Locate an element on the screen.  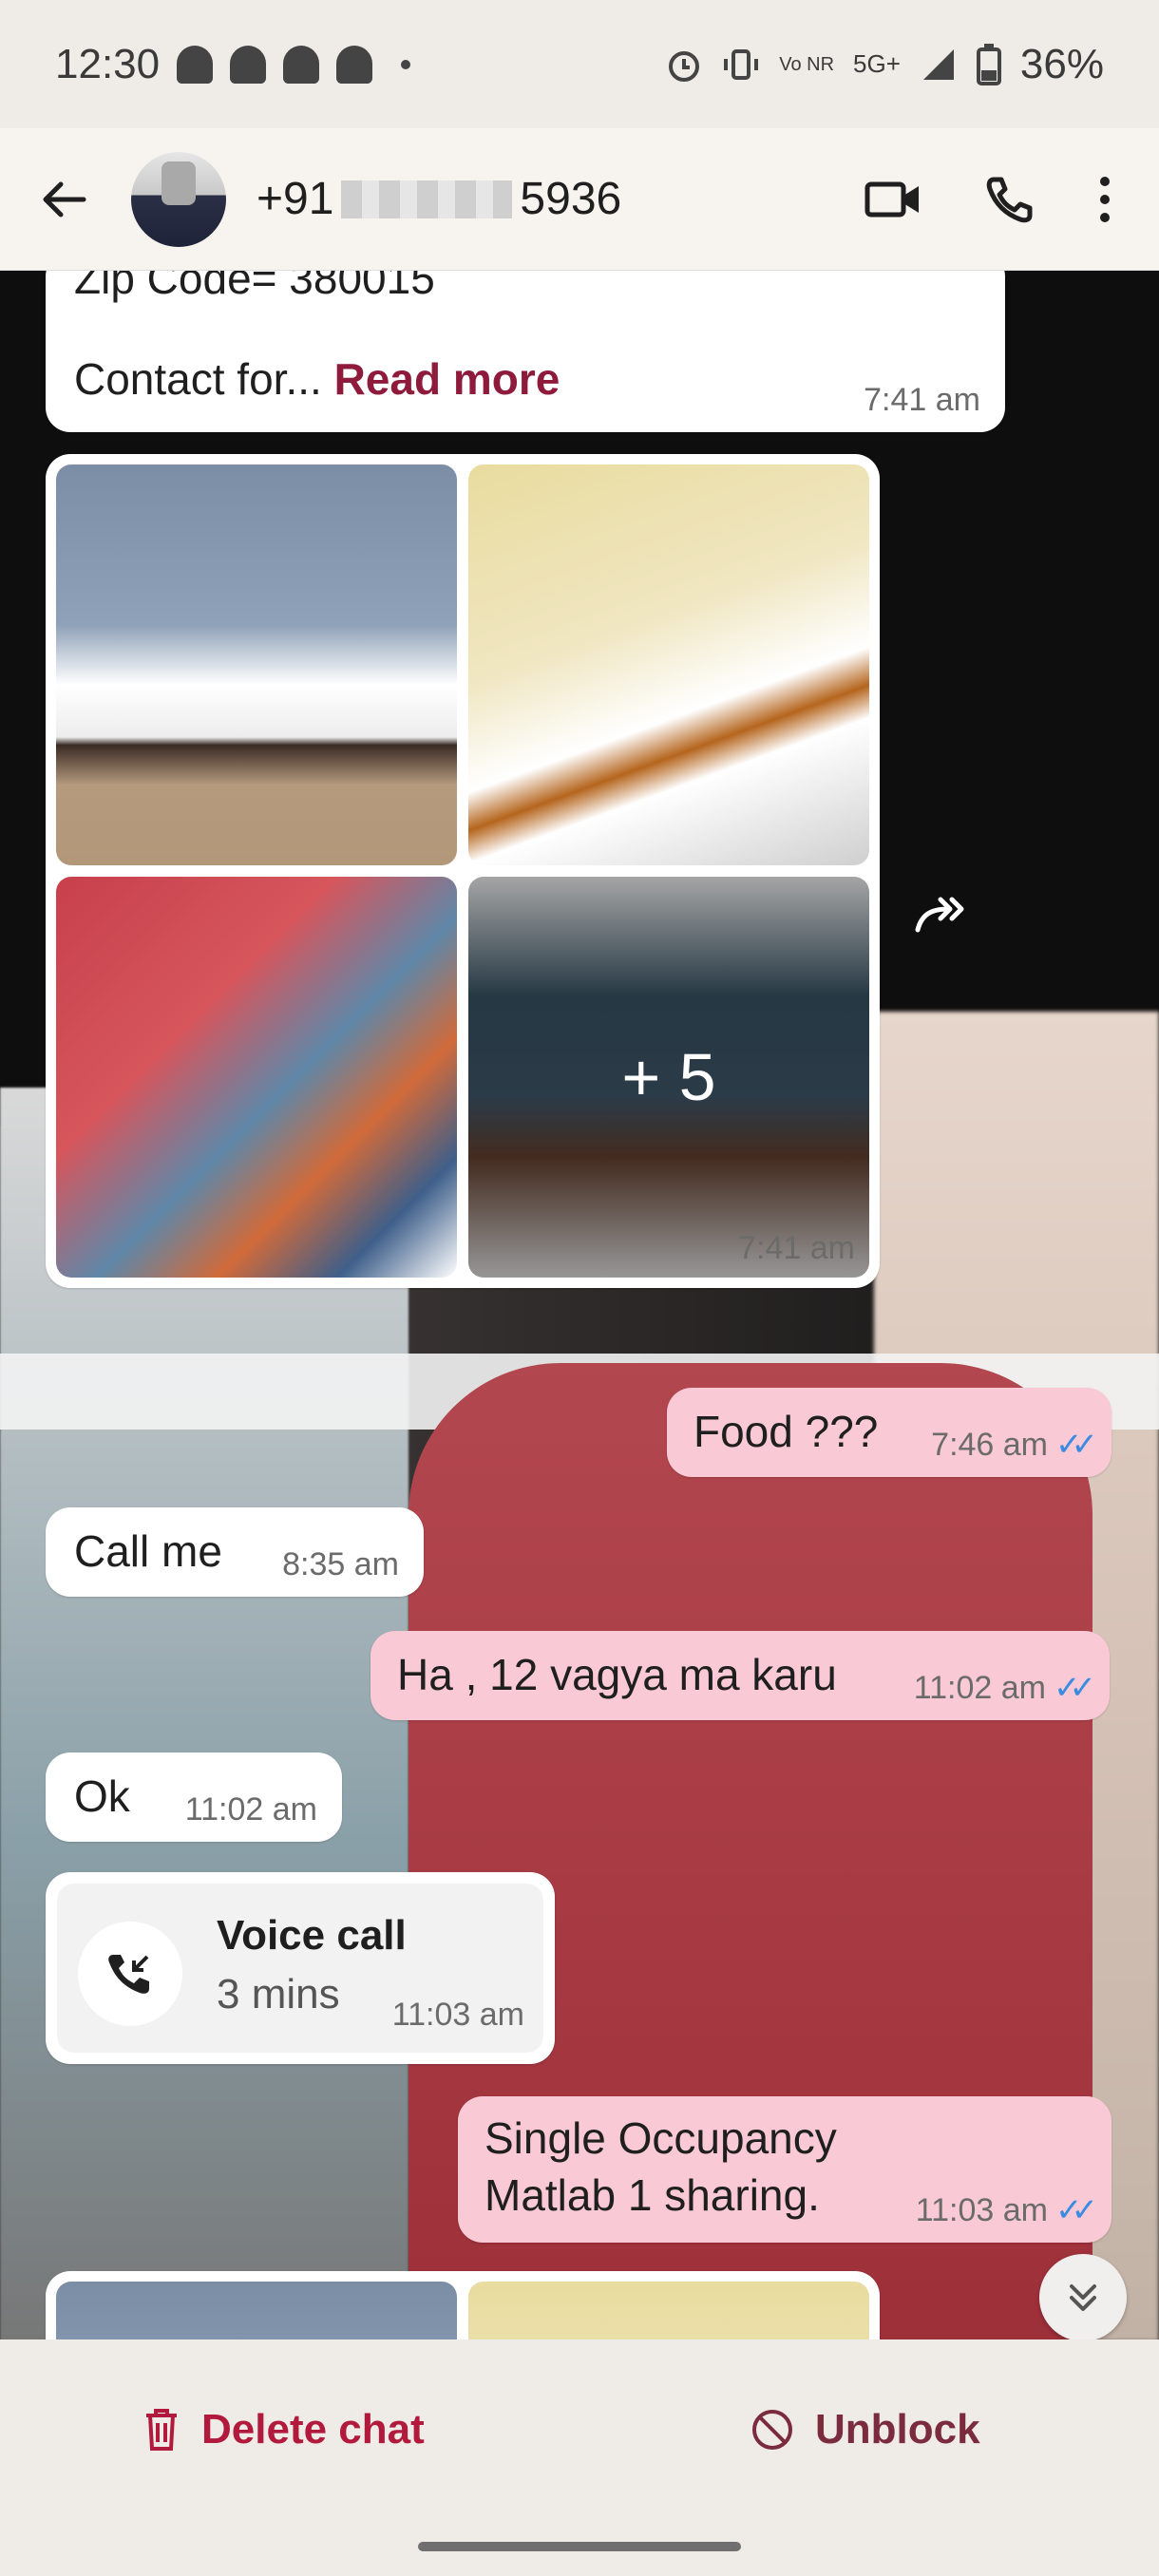
status-right: Vo NR 5G+ 36% is located at coordinates (884, 64).